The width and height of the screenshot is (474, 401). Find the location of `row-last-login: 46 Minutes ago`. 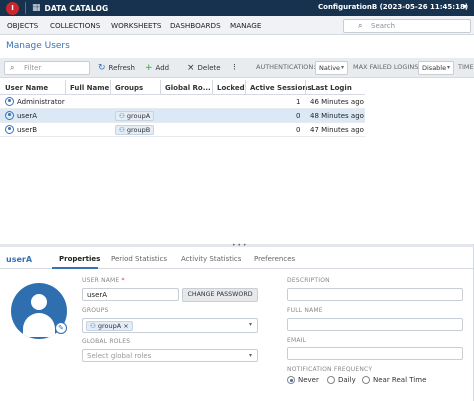

row-last-login: 46 Minutes ago is located at coordinates (337, 102).